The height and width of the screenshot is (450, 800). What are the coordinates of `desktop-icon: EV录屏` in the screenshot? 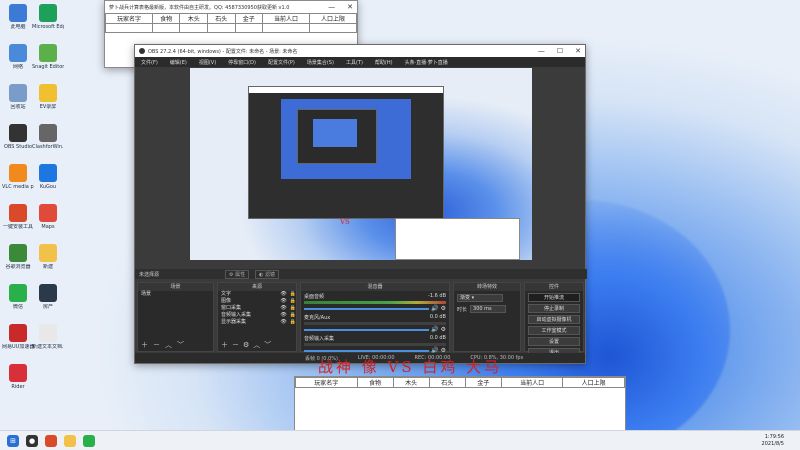 It's located at (48, 97).